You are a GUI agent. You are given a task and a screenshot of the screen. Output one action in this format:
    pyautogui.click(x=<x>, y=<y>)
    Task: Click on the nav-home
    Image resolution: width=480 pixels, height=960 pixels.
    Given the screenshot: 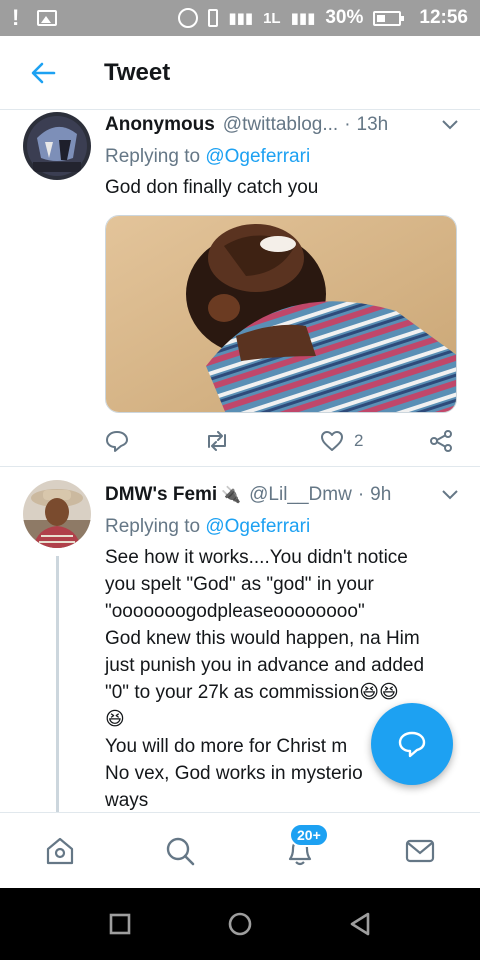 What is the action you would take?
    pyautogui.click(x=60, y=851)
    